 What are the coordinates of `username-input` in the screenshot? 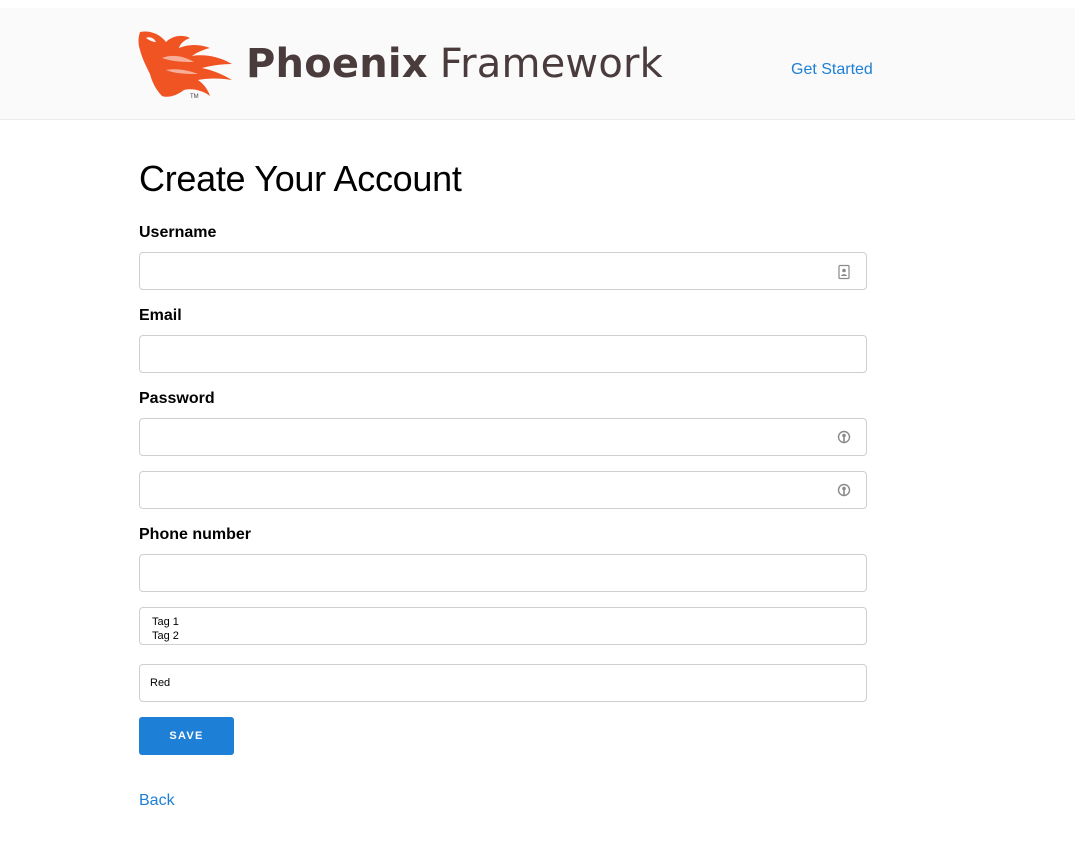 It's located at (503, 271).